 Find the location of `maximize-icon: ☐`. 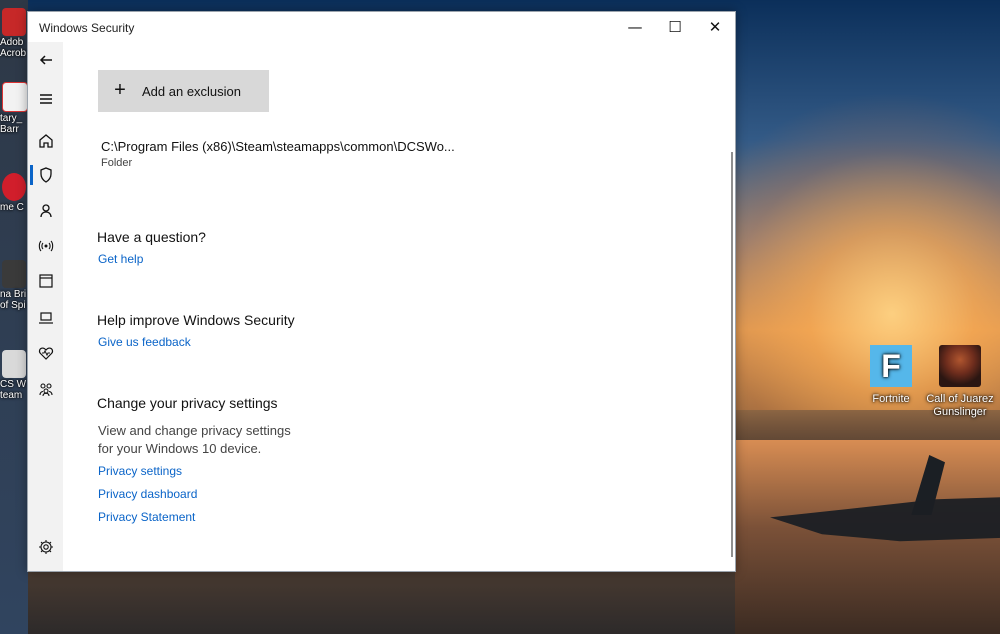

maximize-icon: ☐ is located at coordinates (675, 27).